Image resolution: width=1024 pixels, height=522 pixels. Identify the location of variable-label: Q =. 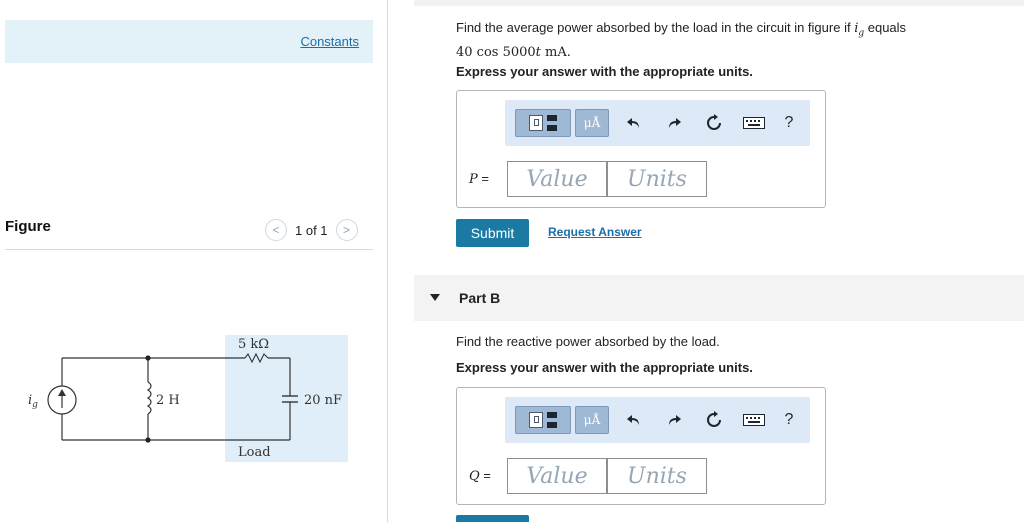
(480, 476).